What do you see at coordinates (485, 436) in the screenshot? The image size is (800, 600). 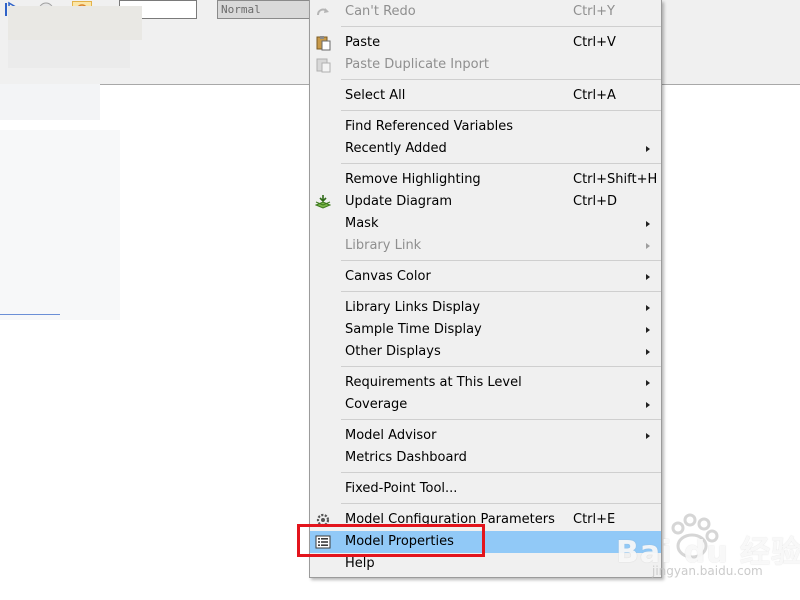 I see `menu-item-model-advisor: Model Advisor` at bounding box center [485, 436].